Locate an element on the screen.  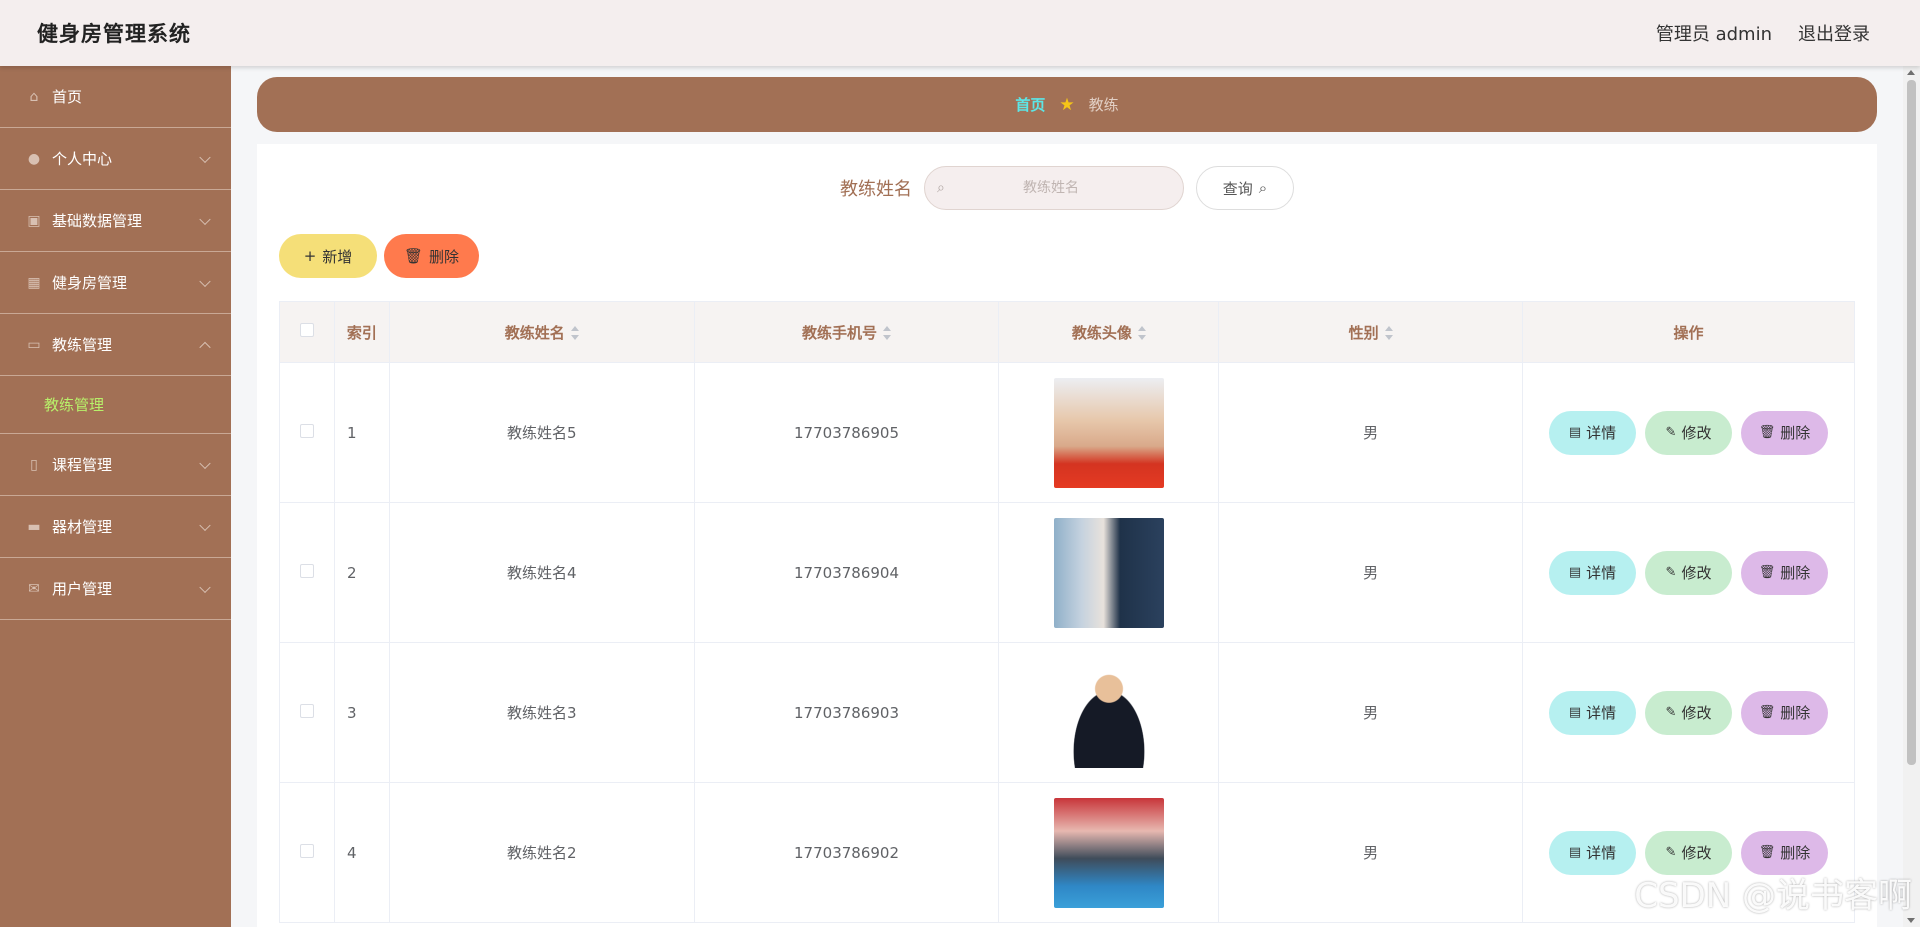
breadcrumb-home: 首页 is located at coordinates (1030, 104).